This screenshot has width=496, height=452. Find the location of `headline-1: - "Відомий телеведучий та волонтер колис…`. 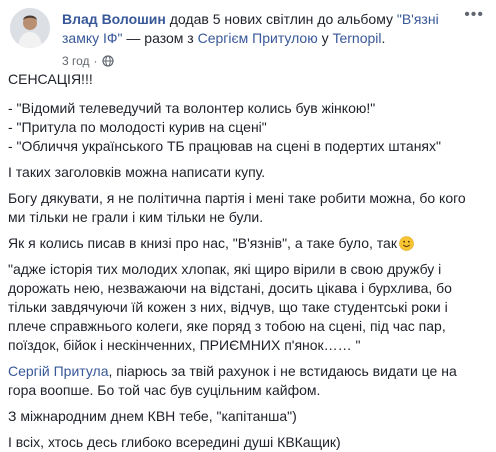

headline-1: - "Відомий телеведучий та волонтер колис… is located at coordinates (192, 108).